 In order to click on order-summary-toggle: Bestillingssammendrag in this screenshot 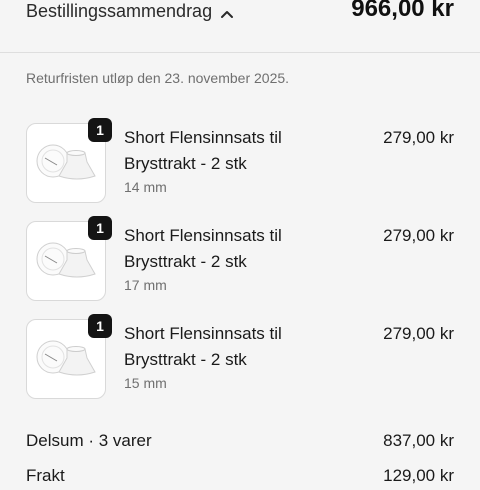, I will do `click(130, 12)`.